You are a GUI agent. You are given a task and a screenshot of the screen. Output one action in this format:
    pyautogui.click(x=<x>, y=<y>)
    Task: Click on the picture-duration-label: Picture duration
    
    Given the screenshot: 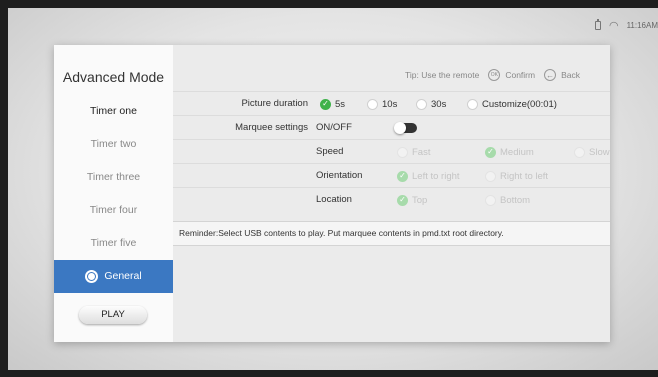 What is the action you would take?
    pyautogui.click(x=274, y=103)
    